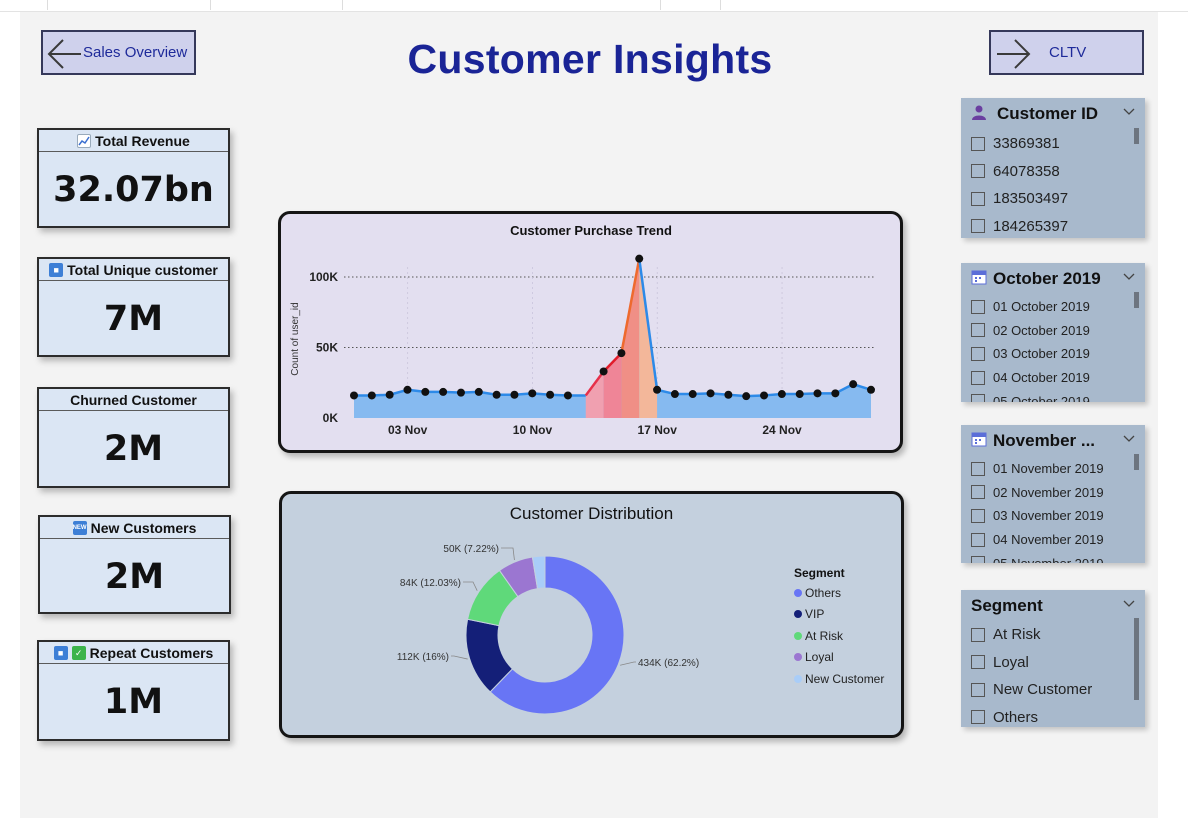 This screenshot has height=821, width=1188. Describe the element at coordinates (133, 270) in the screenshot. I see `kpi-header: ■ Total Unique customer` at that location.